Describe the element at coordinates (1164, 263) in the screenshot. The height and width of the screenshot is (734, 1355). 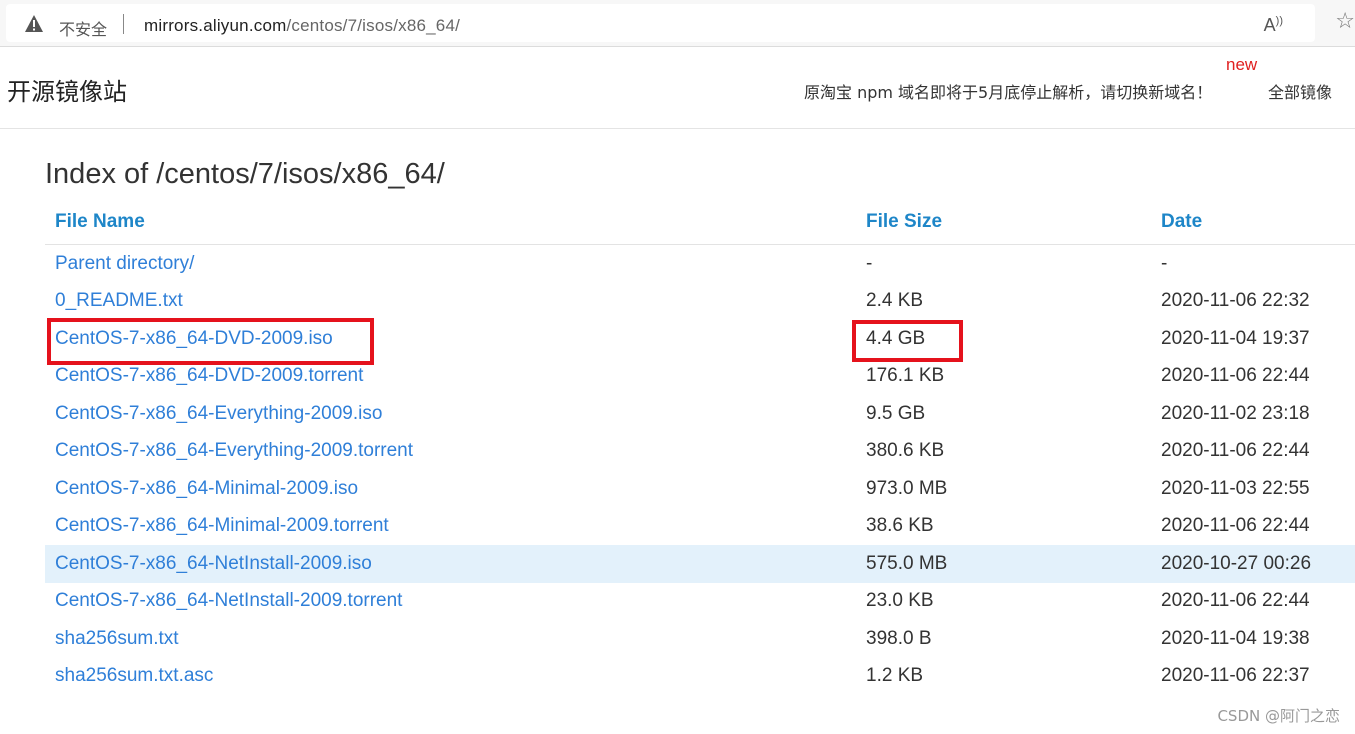
I see `file-date-cell: -` at that location.